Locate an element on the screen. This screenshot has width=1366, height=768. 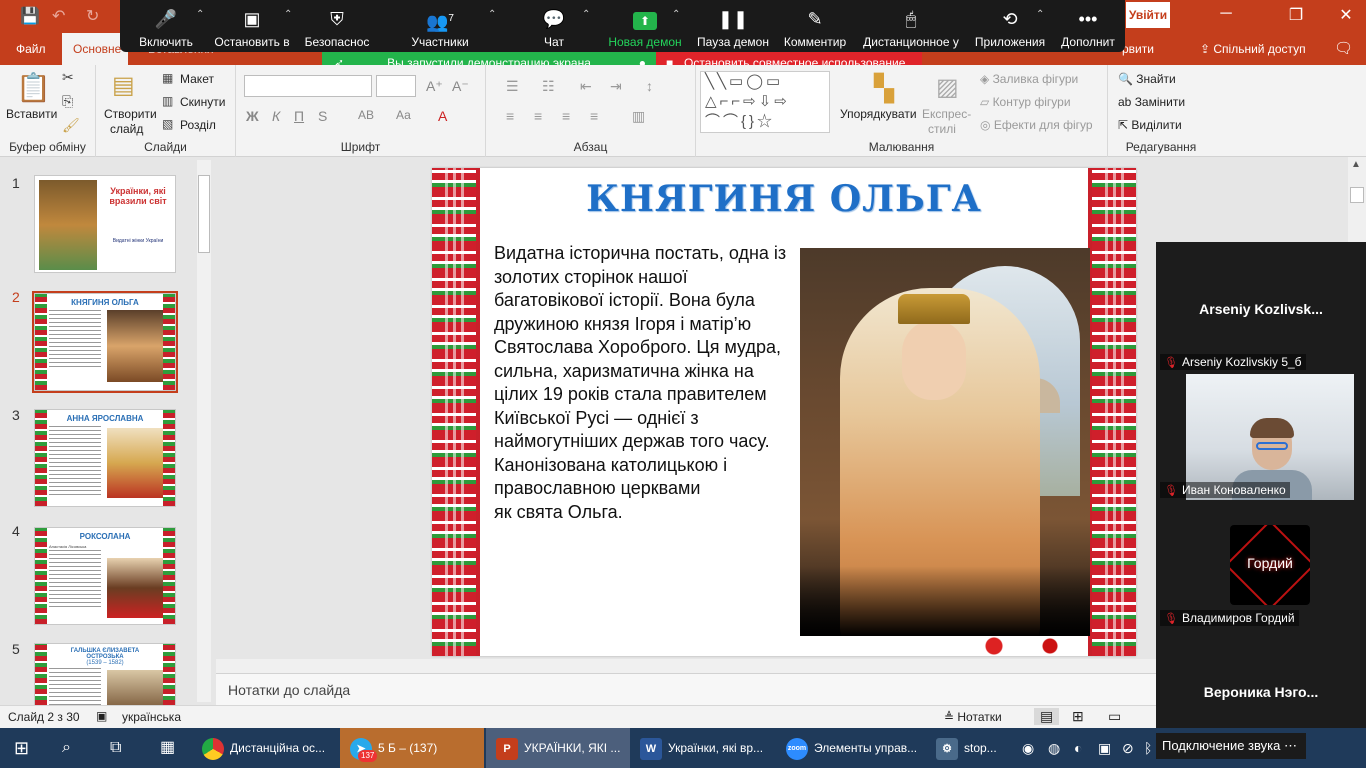
replace-button: ab Замінити is located at coordinates (1151, 102).